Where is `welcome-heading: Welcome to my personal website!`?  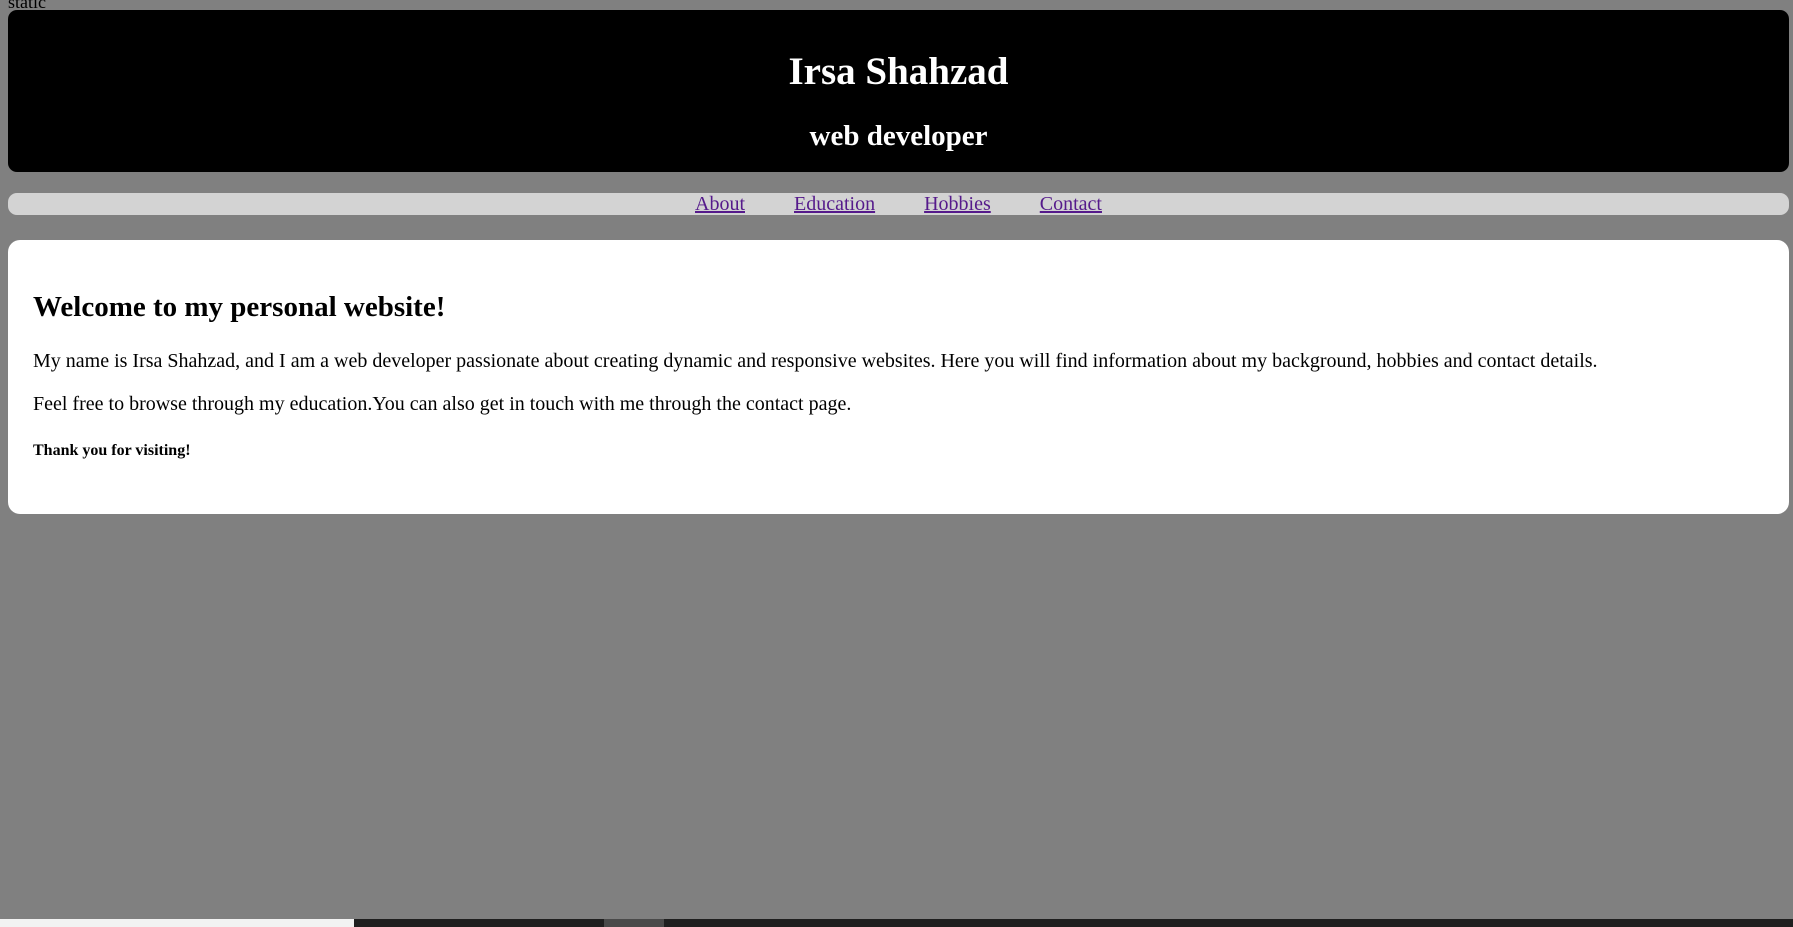 welcome-heading: Welcome to my personal website! is located at coordinates (239, 307).